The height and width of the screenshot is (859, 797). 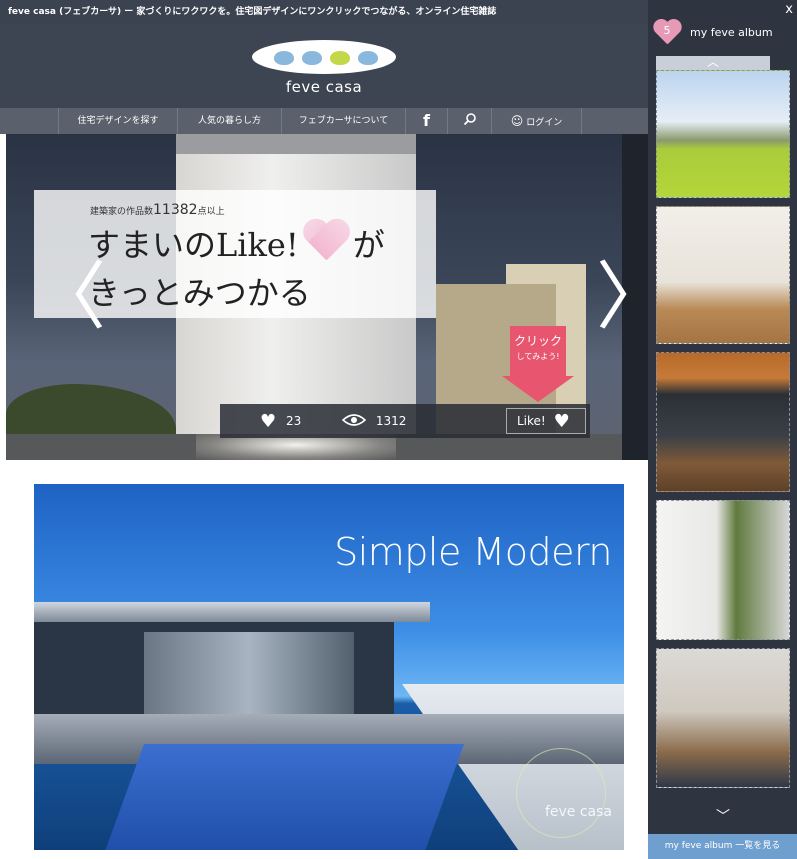 I want to click on logo-bubble, so click(x=324, y=57).